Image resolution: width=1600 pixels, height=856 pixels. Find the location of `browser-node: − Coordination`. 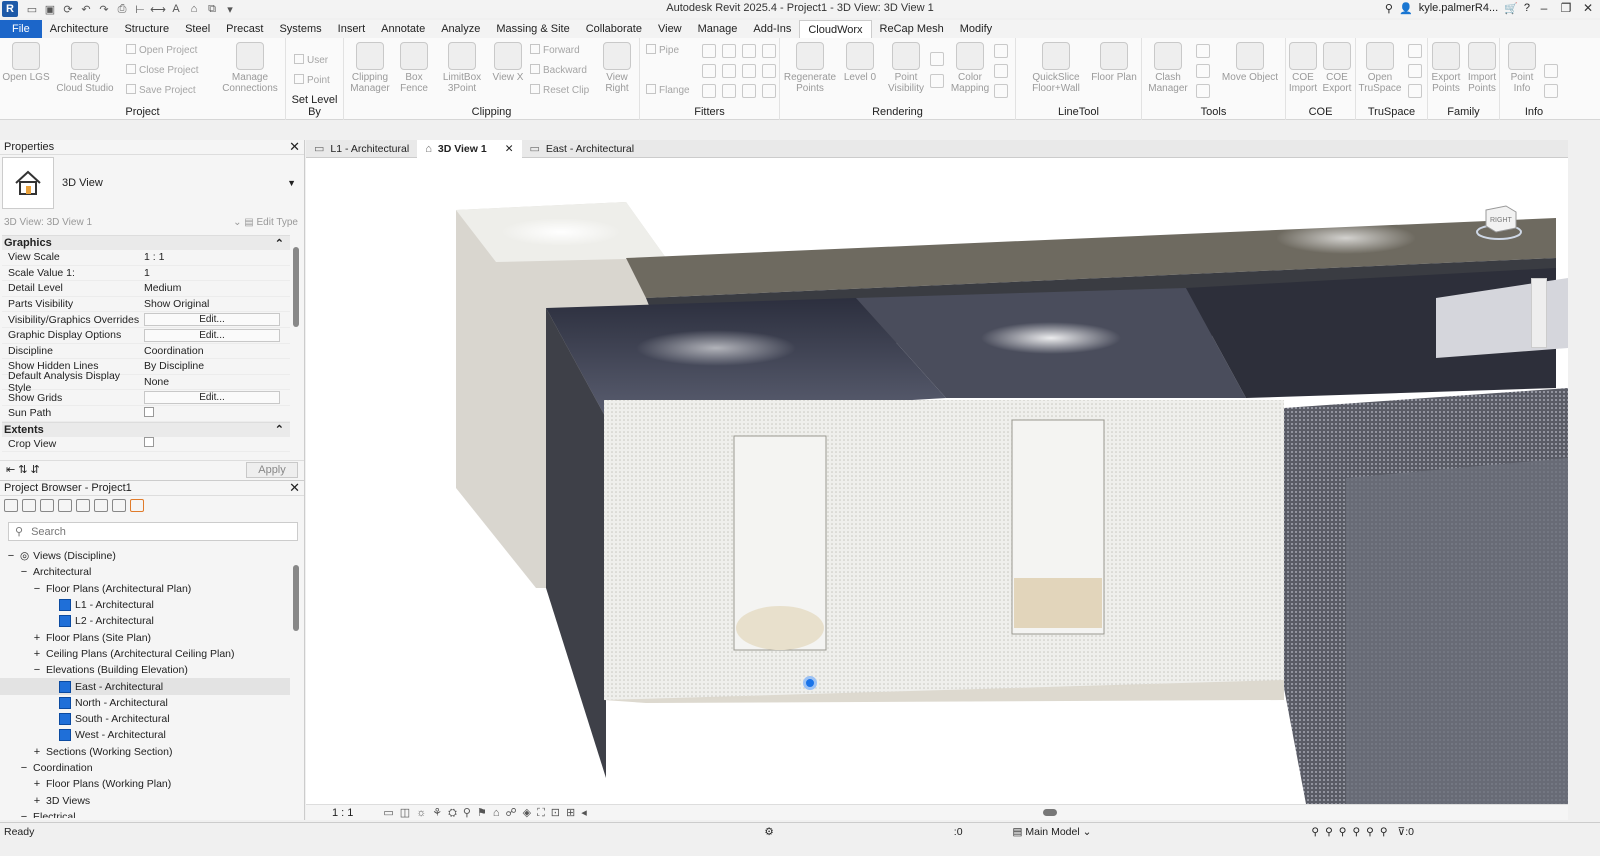

browser-node: − Coordination is located at coordinates (145, 768).